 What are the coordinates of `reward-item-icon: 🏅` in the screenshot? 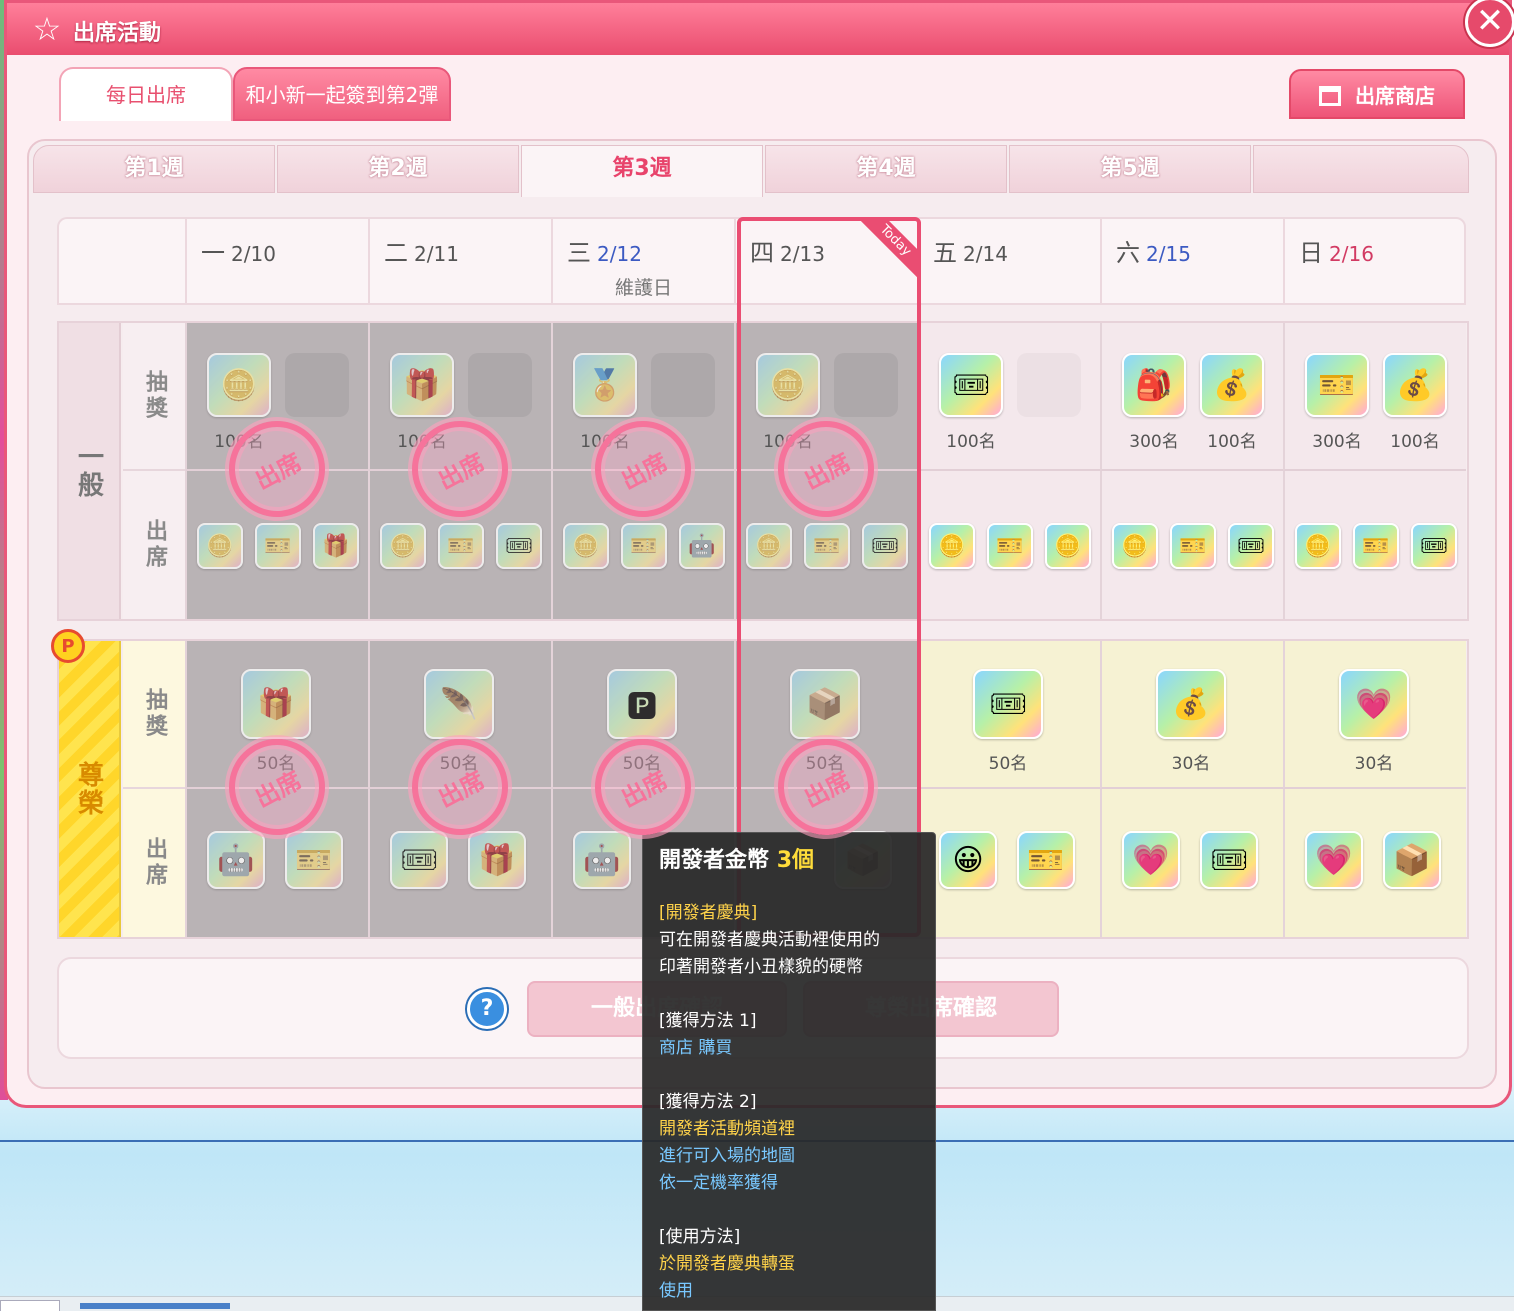 It's located at (605, 385).